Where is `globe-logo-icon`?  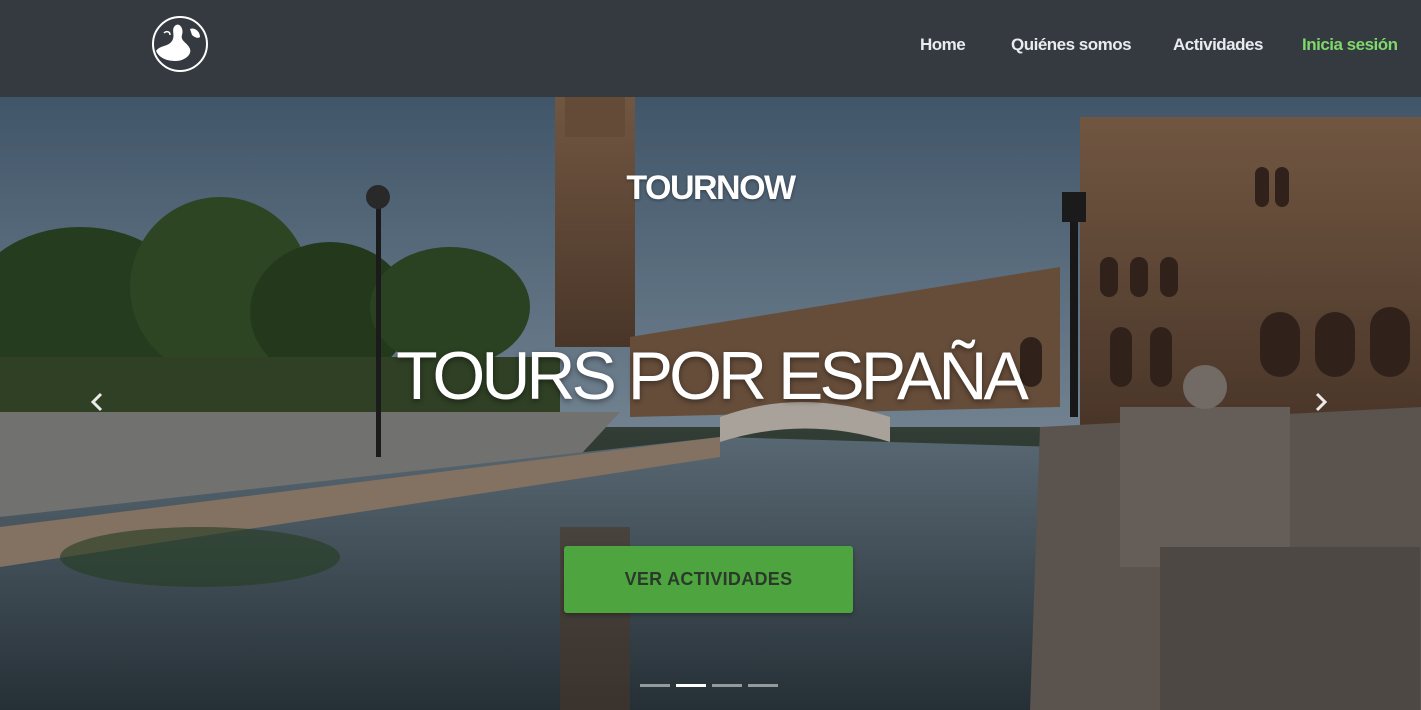 globe-logo-icon is located at coordinates (180, 44).